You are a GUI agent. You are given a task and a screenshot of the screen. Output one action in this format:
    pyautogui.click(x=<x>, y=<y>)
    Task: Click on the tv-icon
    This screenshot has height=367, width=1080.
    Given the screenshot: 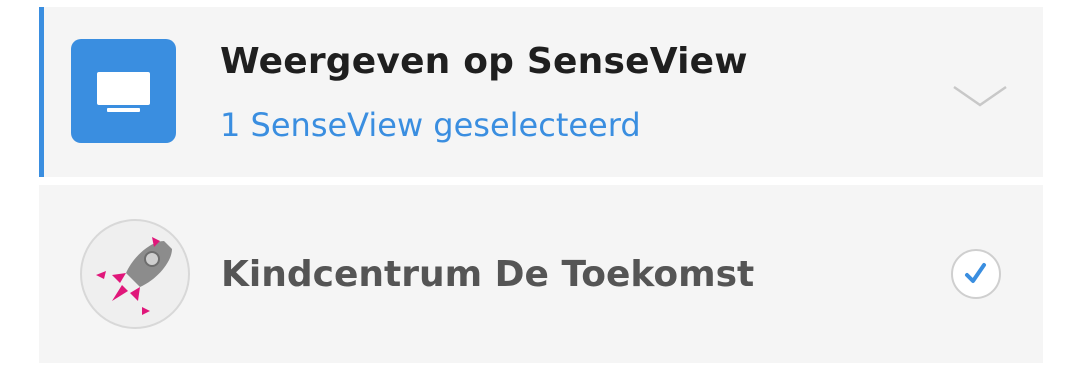 What is the action you would take?
    pyautogui.click(x=123, y=91)
    